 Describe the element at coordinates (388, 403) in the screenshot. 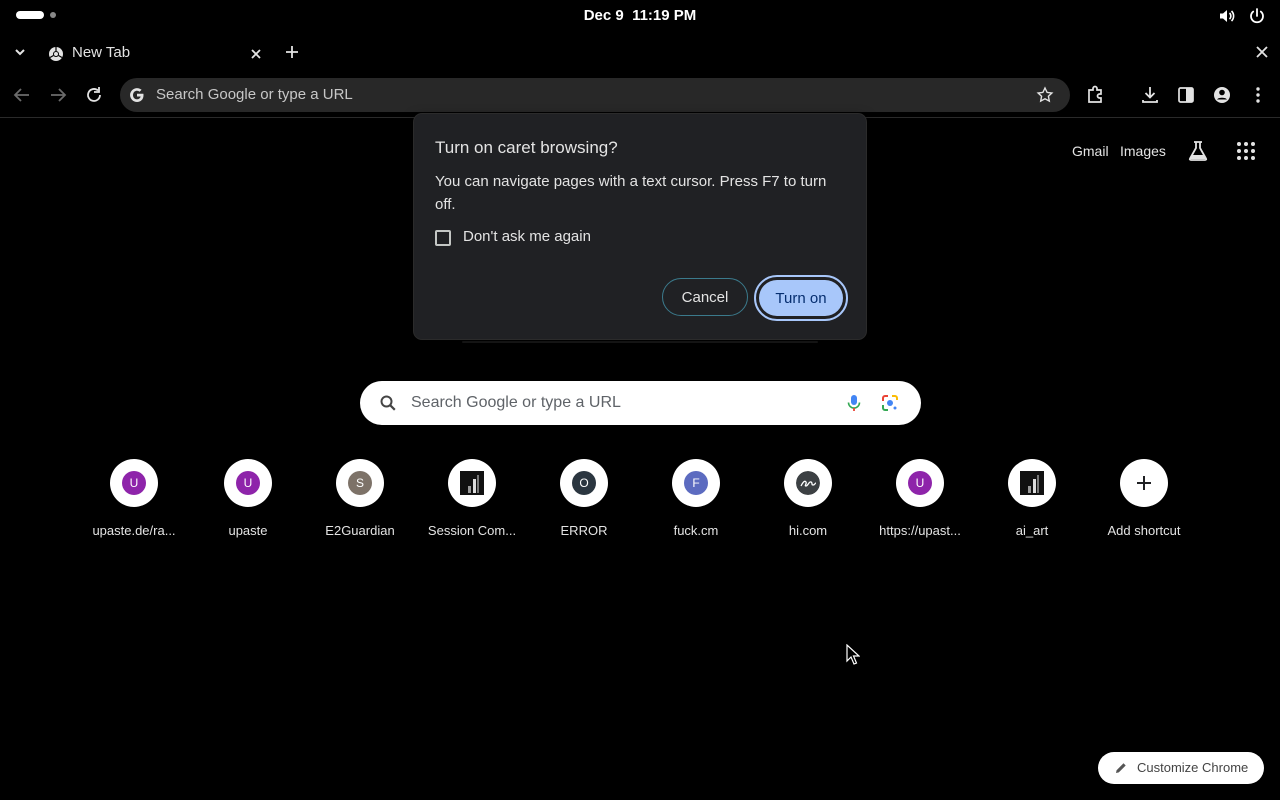

I see `search-icon` at that location.